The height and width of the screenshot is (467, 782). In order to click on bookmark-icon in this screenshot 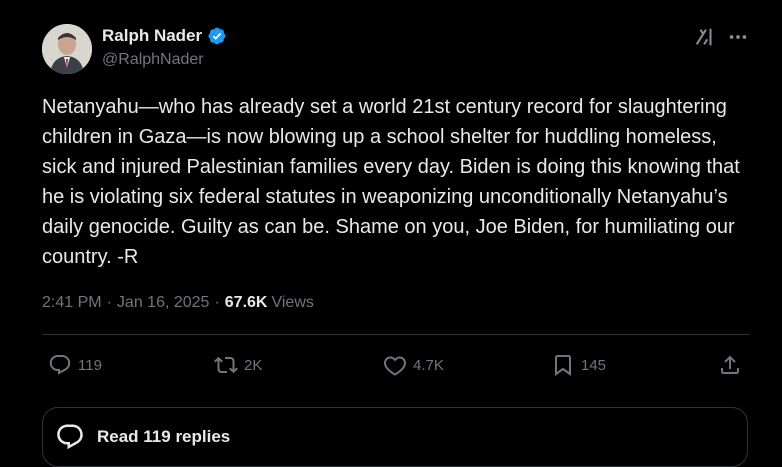, I will do `click(563, 365)`.